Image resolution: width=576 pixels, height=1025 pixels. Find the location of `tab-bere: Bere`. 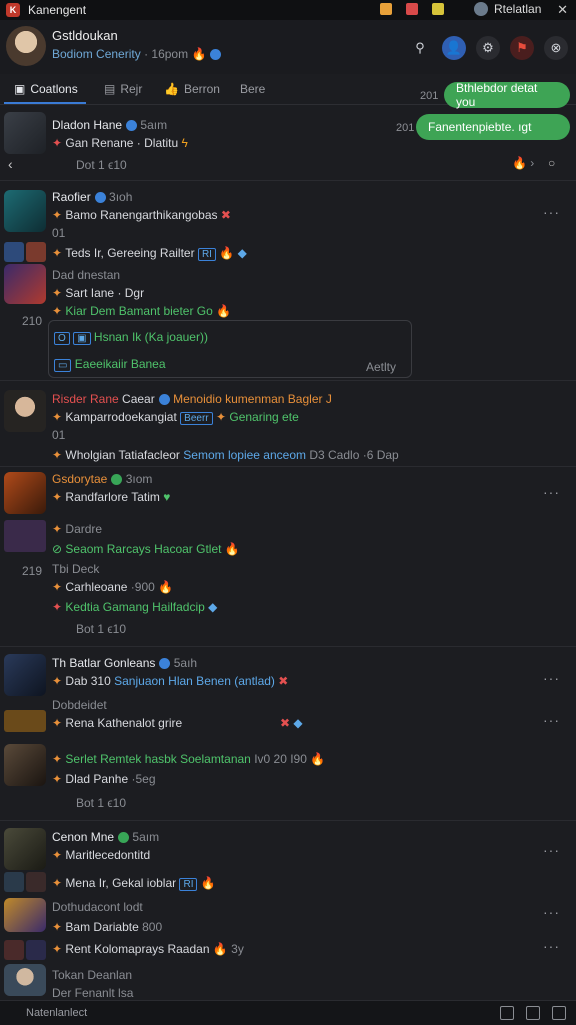

tab-bere: Bere is located at coordinates (252, 89).